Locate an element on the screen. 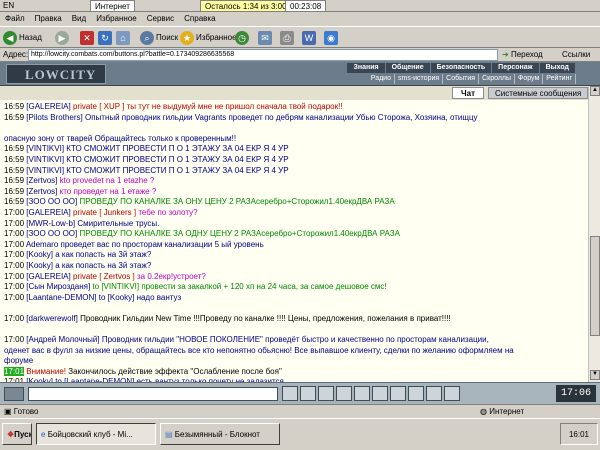 This screenshot has height=450, width=600. scroll-down-icon: ▼ is located at coordinates (595, 375).